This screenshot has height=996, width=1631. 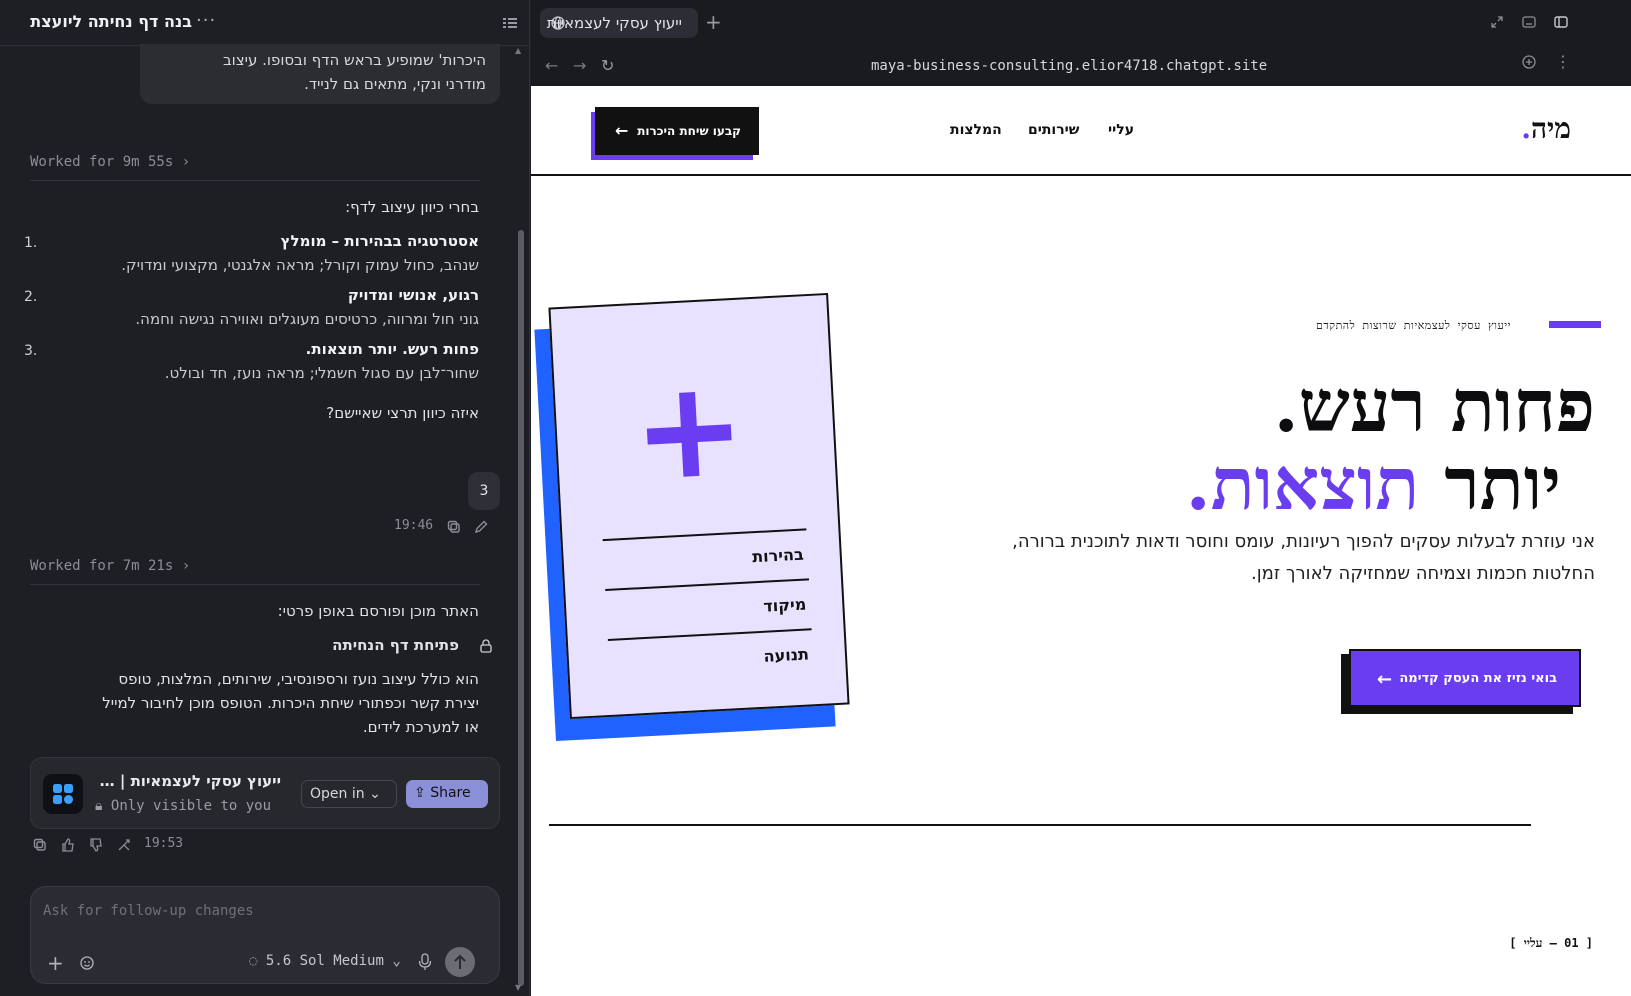 I want to click on section-divider, so click(x=1040, y=825).